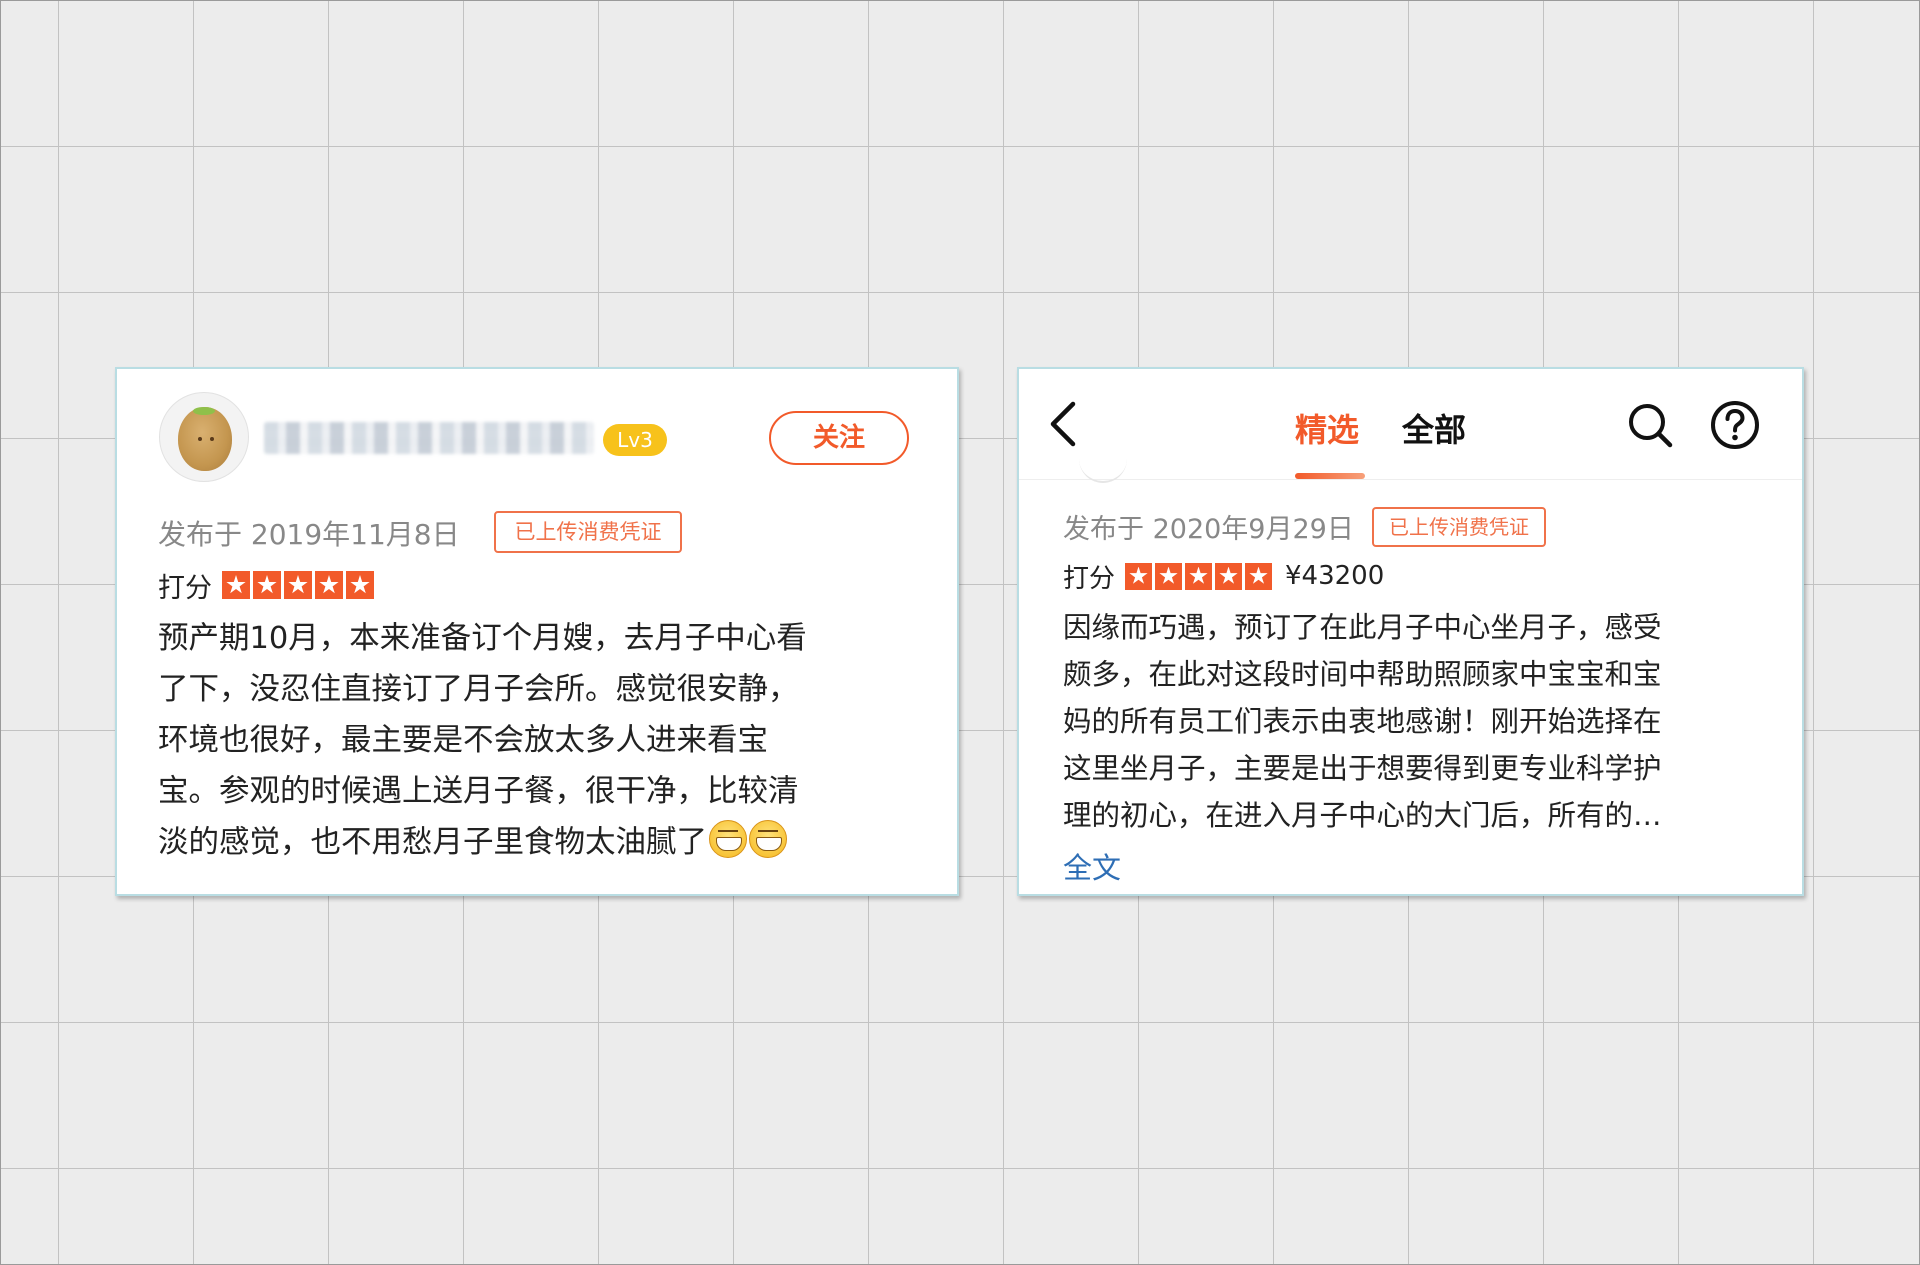  I want to click on review-line: 颇多，在此对这段时间中帮助照顾家中宝宝和宝, so click(1362, 674).